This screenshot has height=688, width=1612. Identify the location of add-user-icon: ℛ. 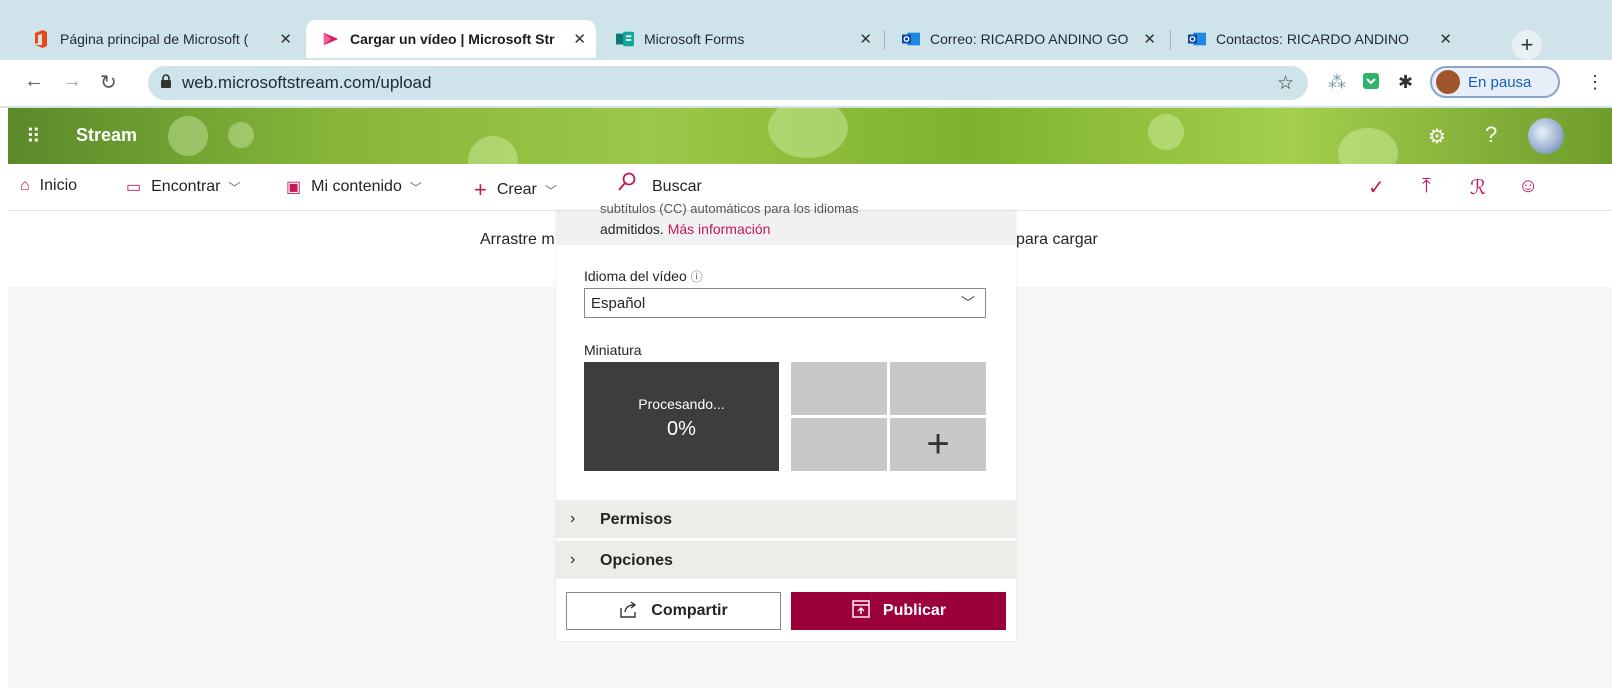
(1478, 187).